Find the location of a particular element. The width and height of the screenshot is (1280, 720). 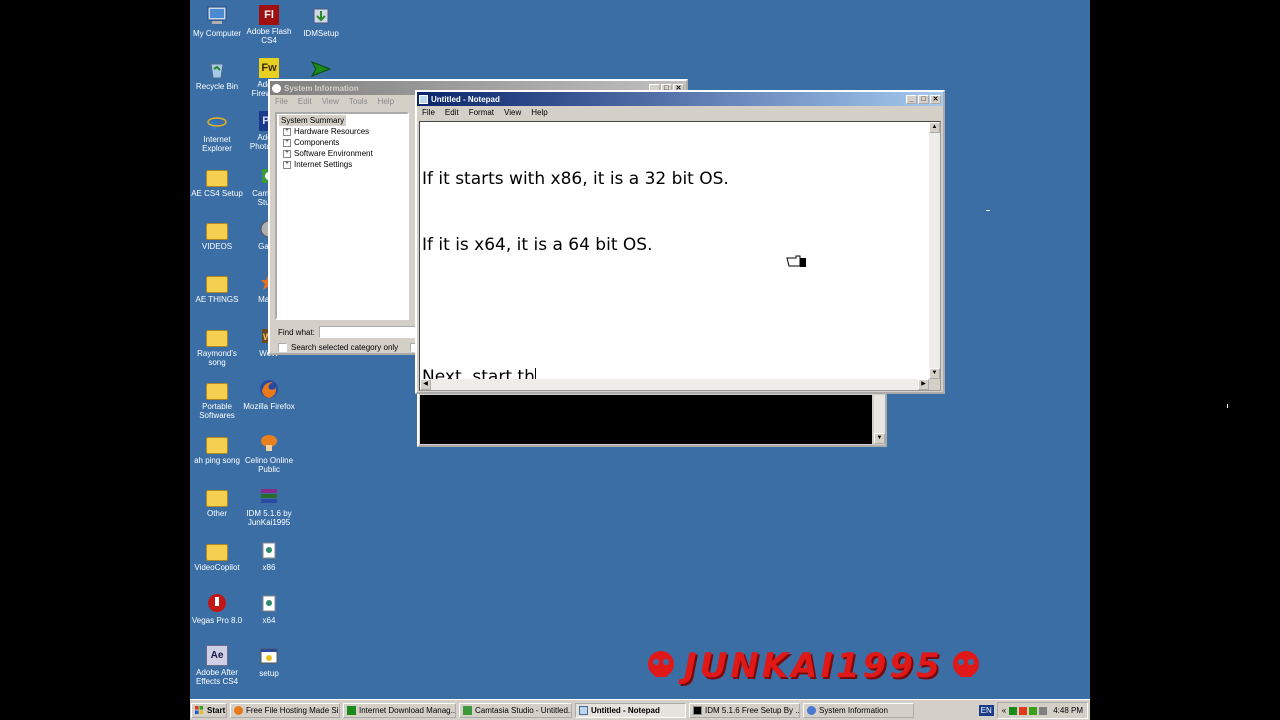

close-button: ✕ is located at coordinates (935, 99).